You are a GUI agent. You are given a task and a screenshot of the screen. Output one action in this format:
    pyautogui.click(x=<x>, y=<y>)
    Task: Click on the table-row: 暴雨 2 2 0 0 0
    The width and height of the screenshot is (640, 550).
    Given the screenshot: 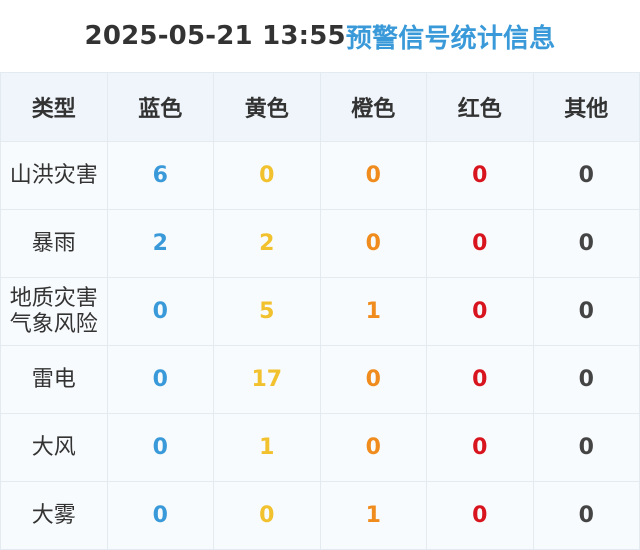 What is the action you would take?
    pyautogui.click(x=320, y=243)
    